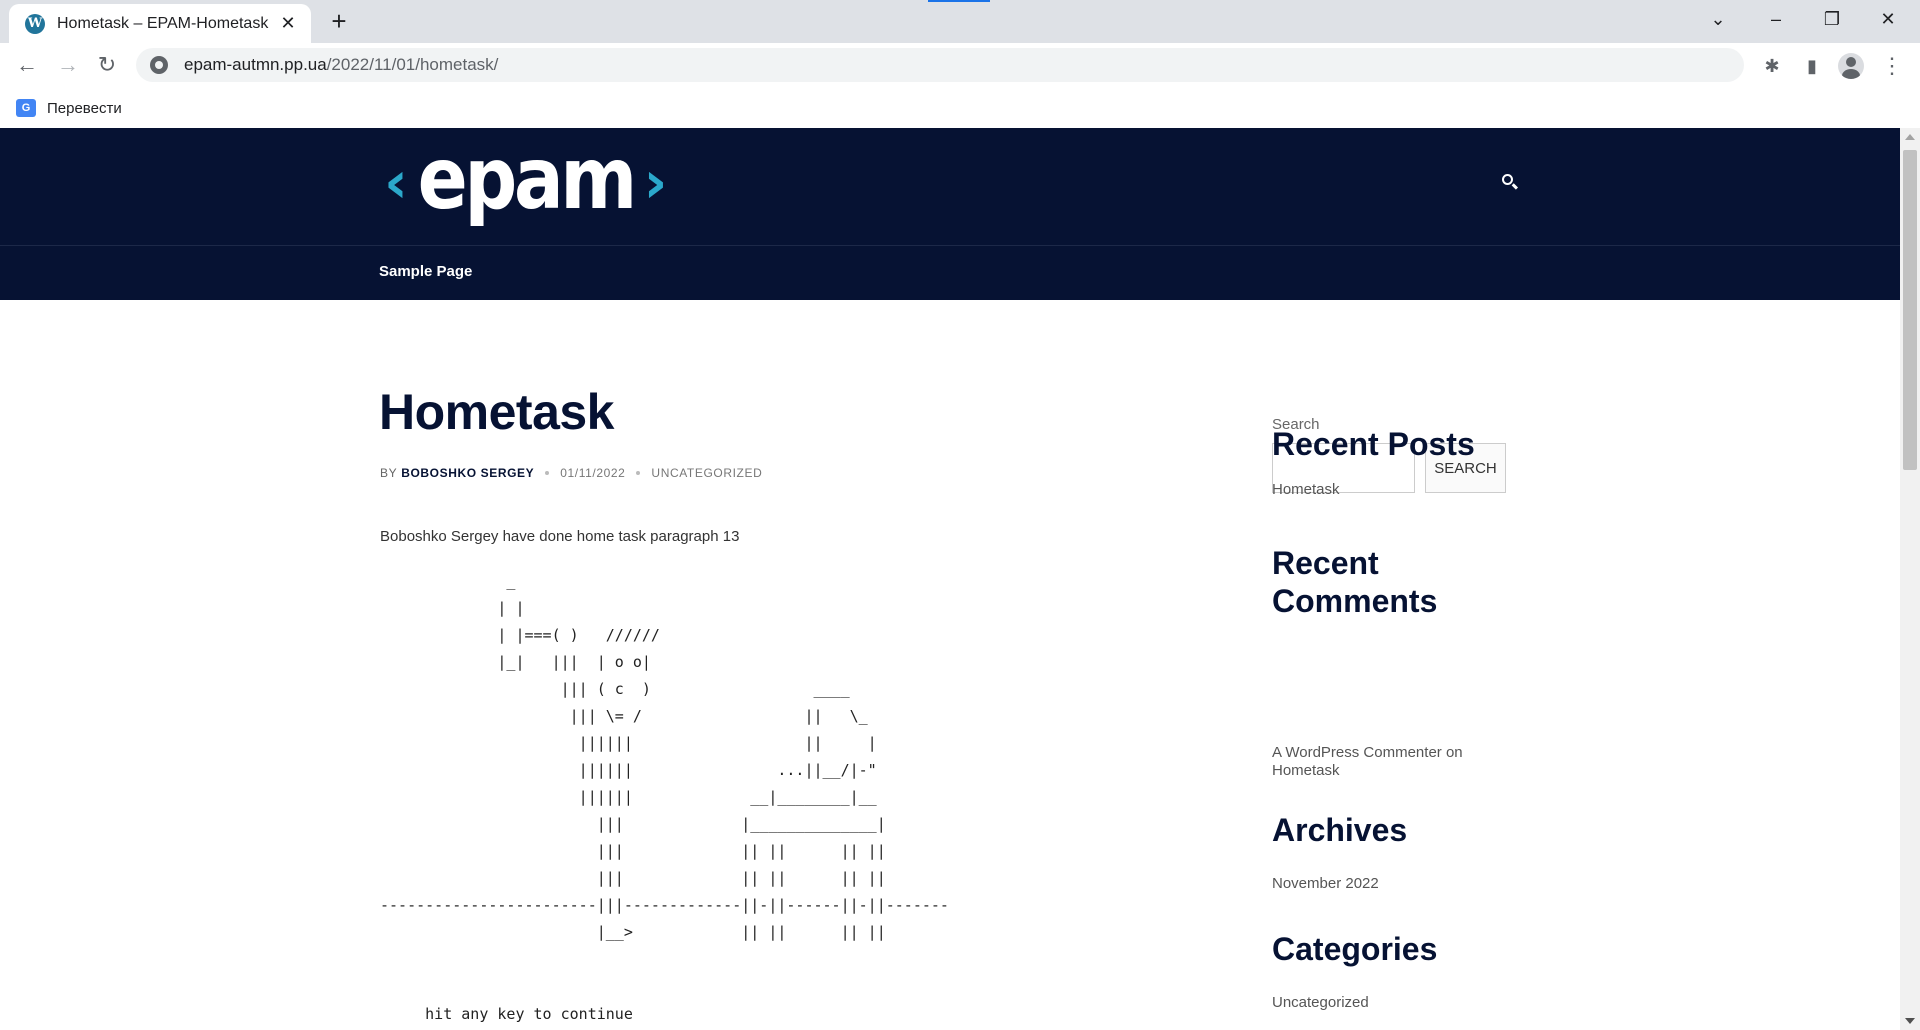 The image size is (1920, 1030). What do you see at coordinates (35, 23) in the screenshot?
I see `wordpress-icon: W` at bounding box center [35, 23].